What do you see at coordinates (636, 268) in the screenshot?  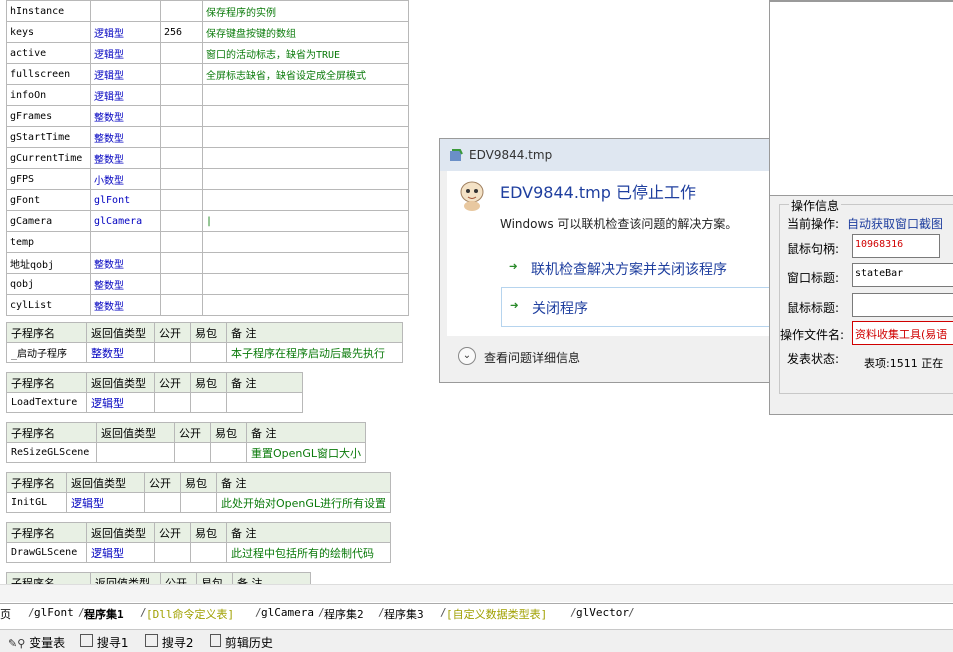 I see `check-online-option: ➜ 联机检查解决方案并关闭该程序` at bounding box center [636, 268].